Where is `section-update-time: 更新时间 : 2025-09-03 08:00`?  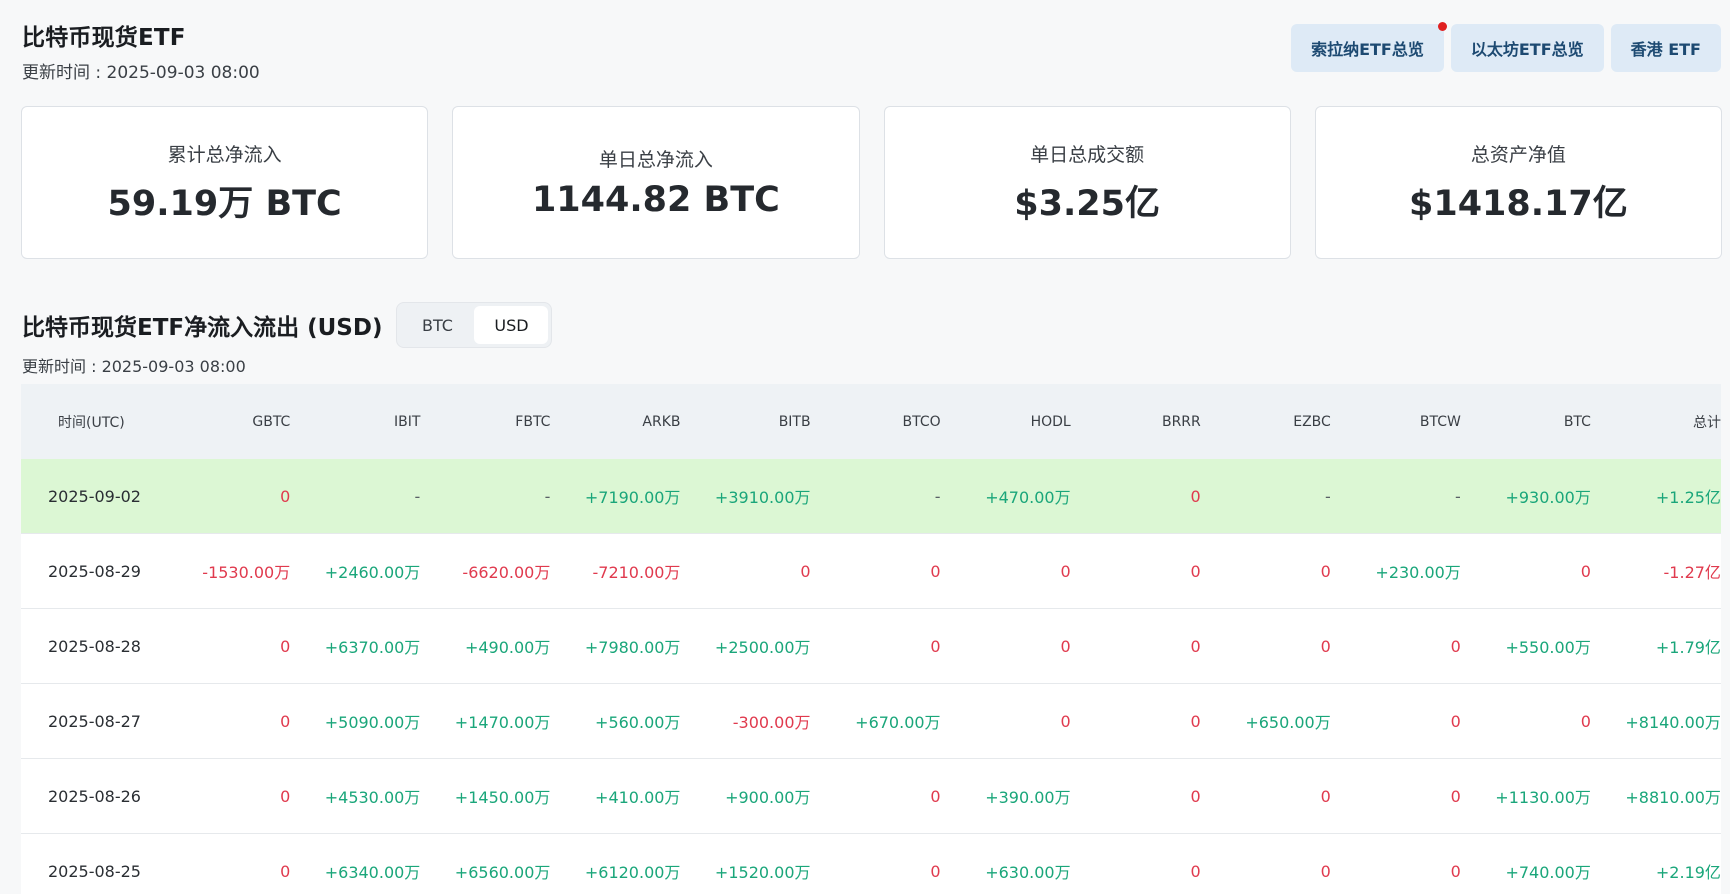 section-update-time: 更新时间 : 2025-09-03 08:00 is located at coordinates (134, 366).